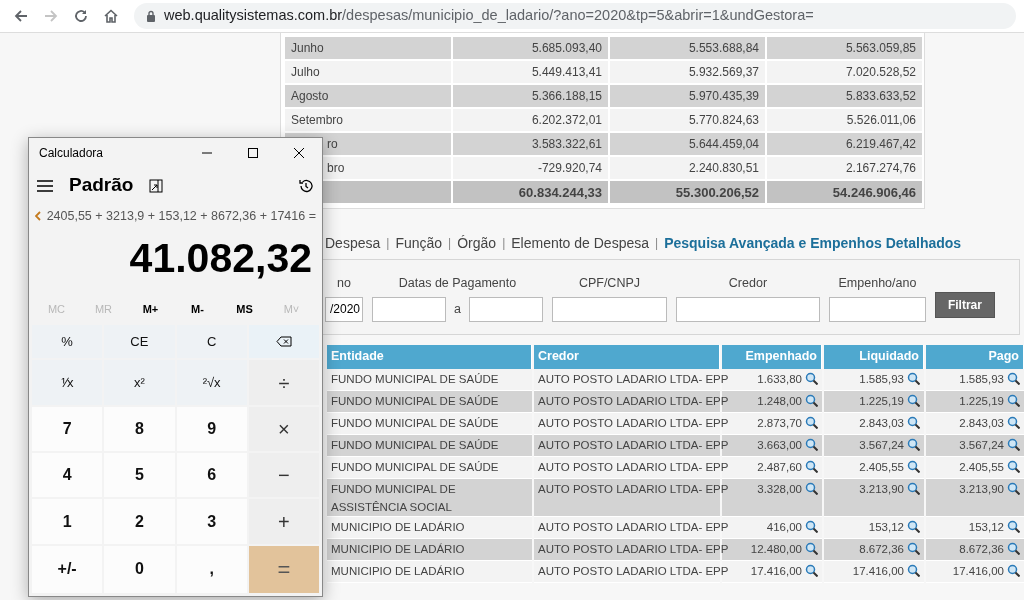 This screenshot has height=600, width=1024. Describe the element at coordinates (45, 185) in the screenshot. I see `menu-icon` at that location.